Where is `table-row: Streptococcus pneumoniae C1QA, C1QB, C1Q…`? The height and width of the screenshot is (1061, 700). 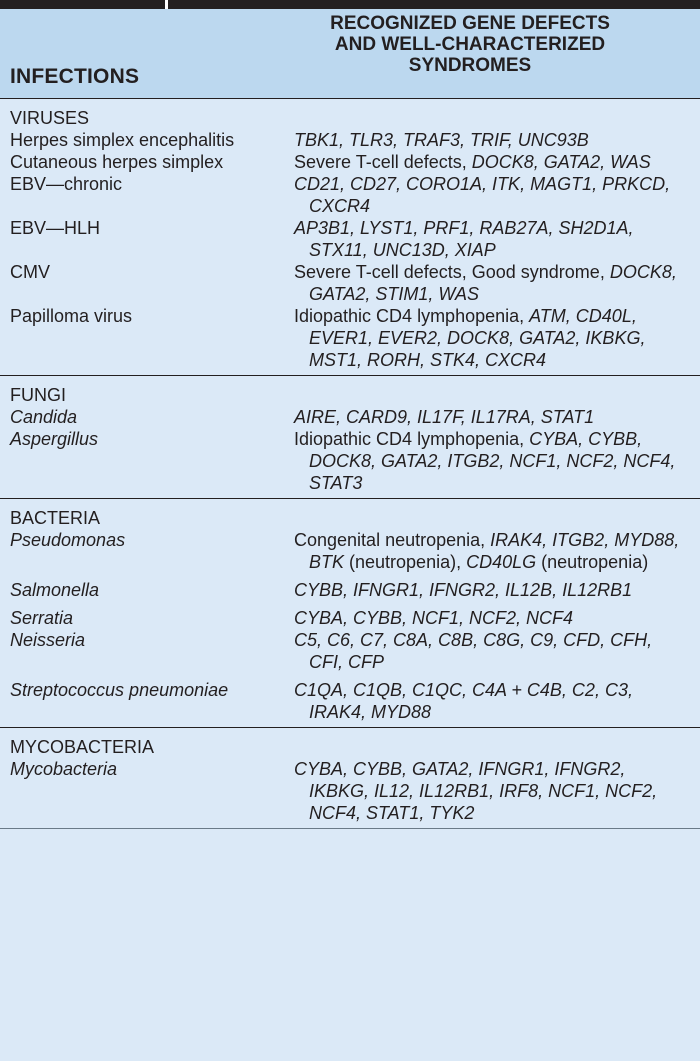
table-row: Streptococcus pneumoniae C1QA, C1QB, C1Q… is located at coordinates (350, 701).